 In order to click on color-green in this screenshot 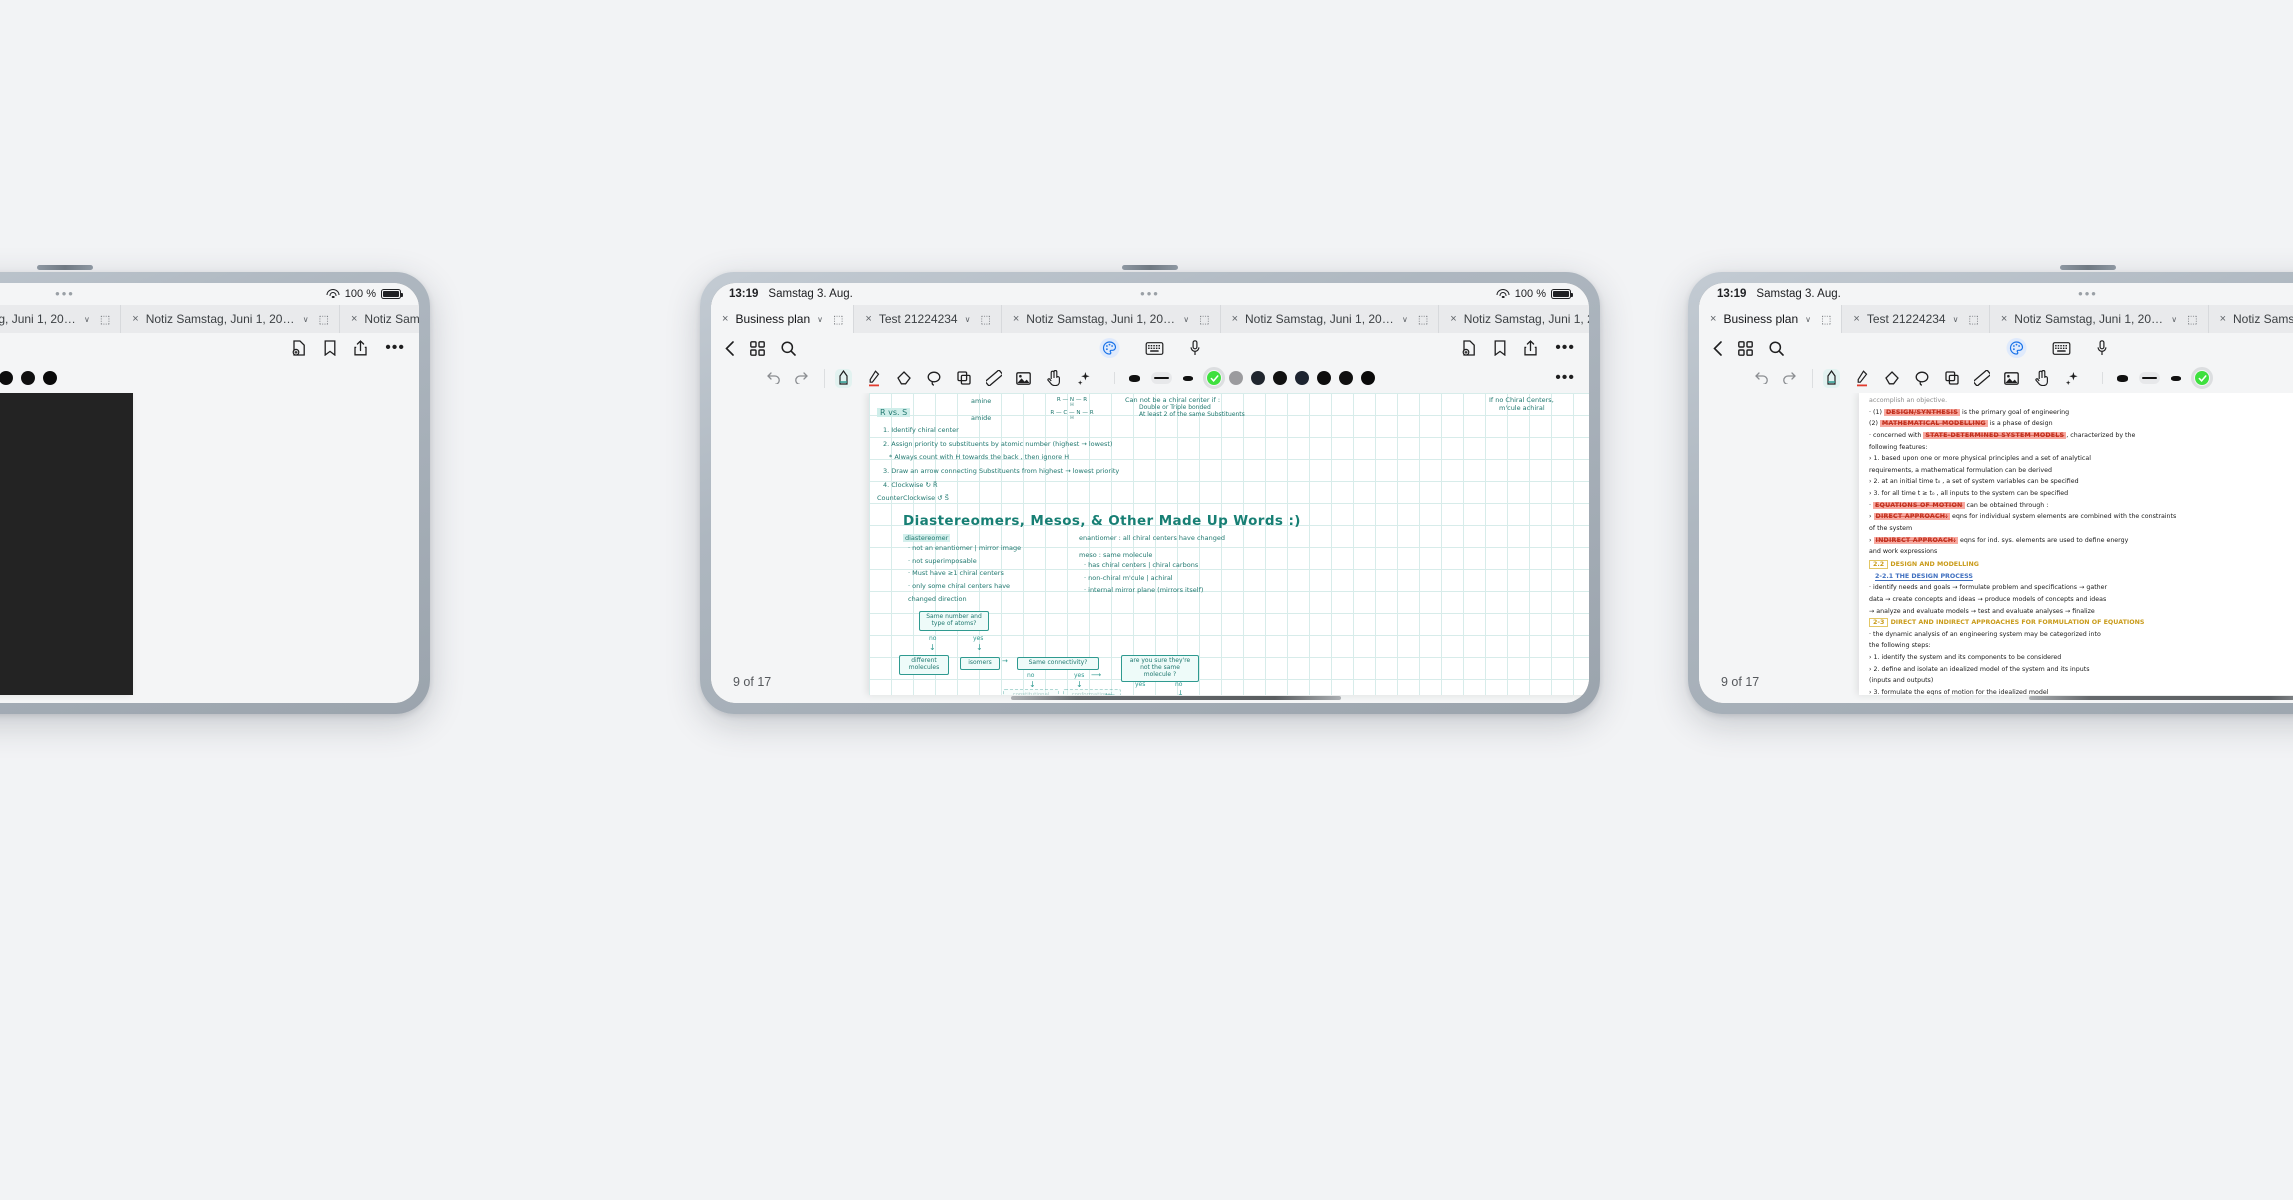, I will do `click(2202, 378)`.